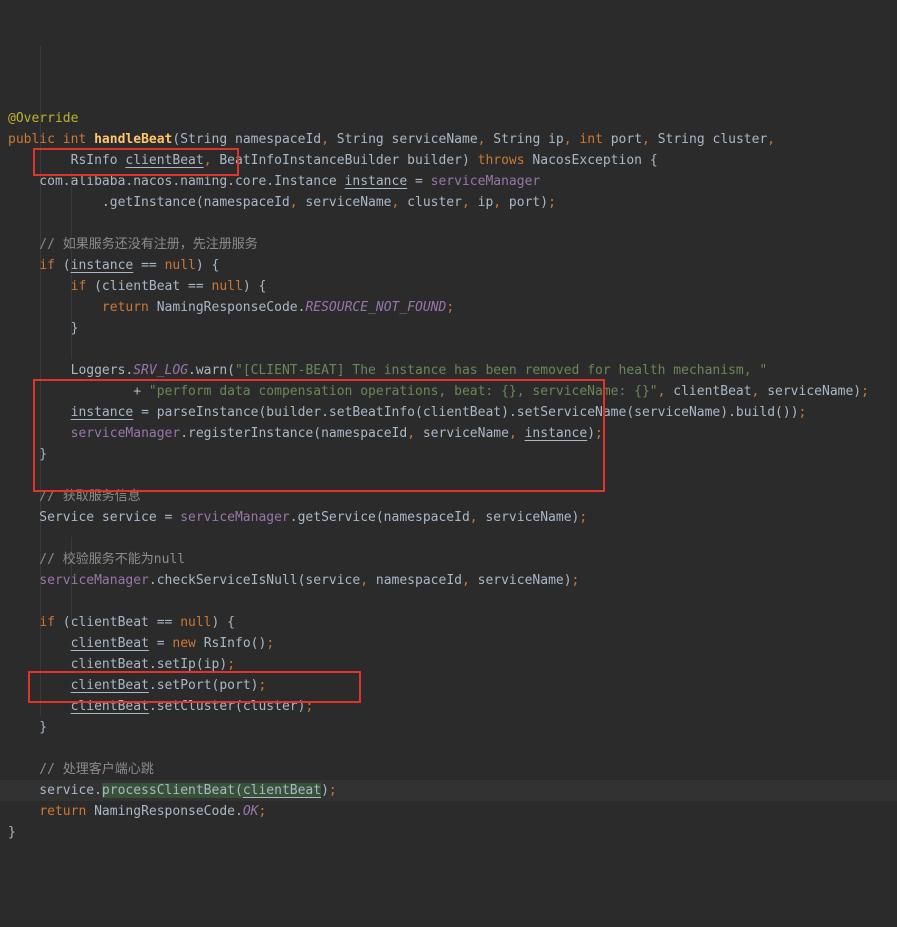  What do you see at coordinates (62, 265) in the screenshot?
I see `code-token: (` at bounding box center [62, 265].